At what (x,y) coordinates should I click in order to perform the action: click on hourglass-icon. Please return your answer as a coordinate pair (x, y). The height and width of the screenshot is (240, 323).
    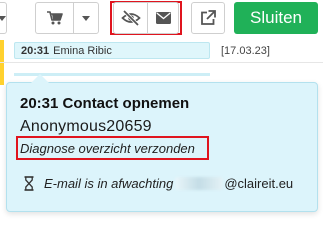
    Looking at the image, I should click on (29, 183).